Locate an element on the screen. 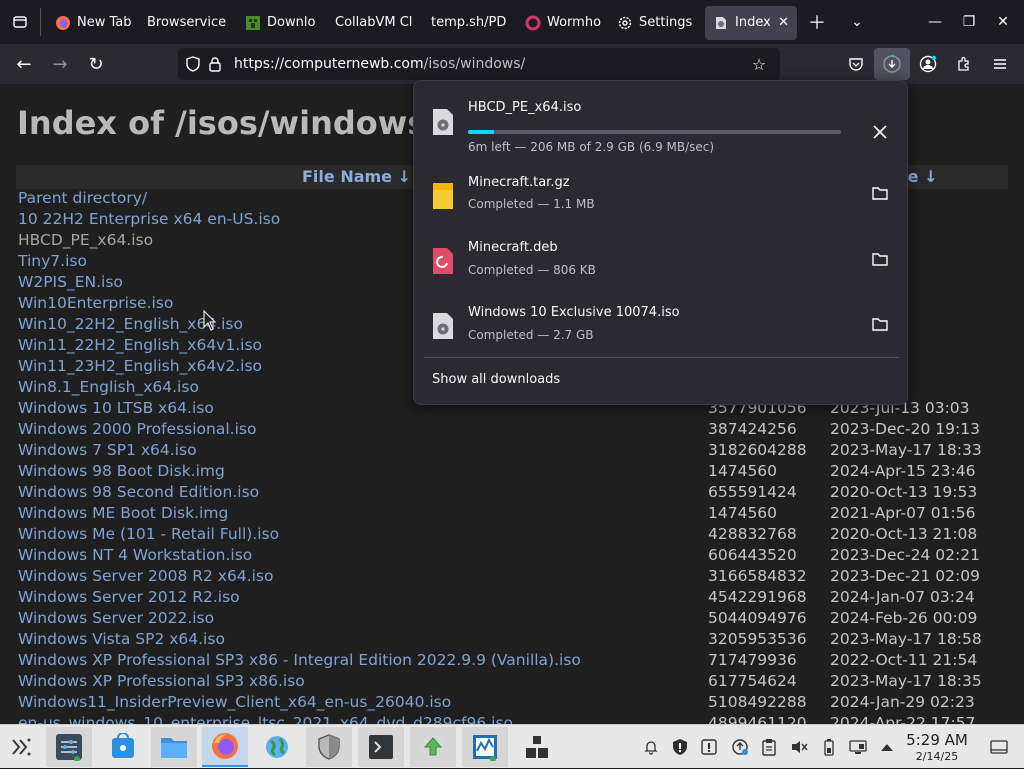  new-tab-button: ＋ is located at coordinates (817, 22).